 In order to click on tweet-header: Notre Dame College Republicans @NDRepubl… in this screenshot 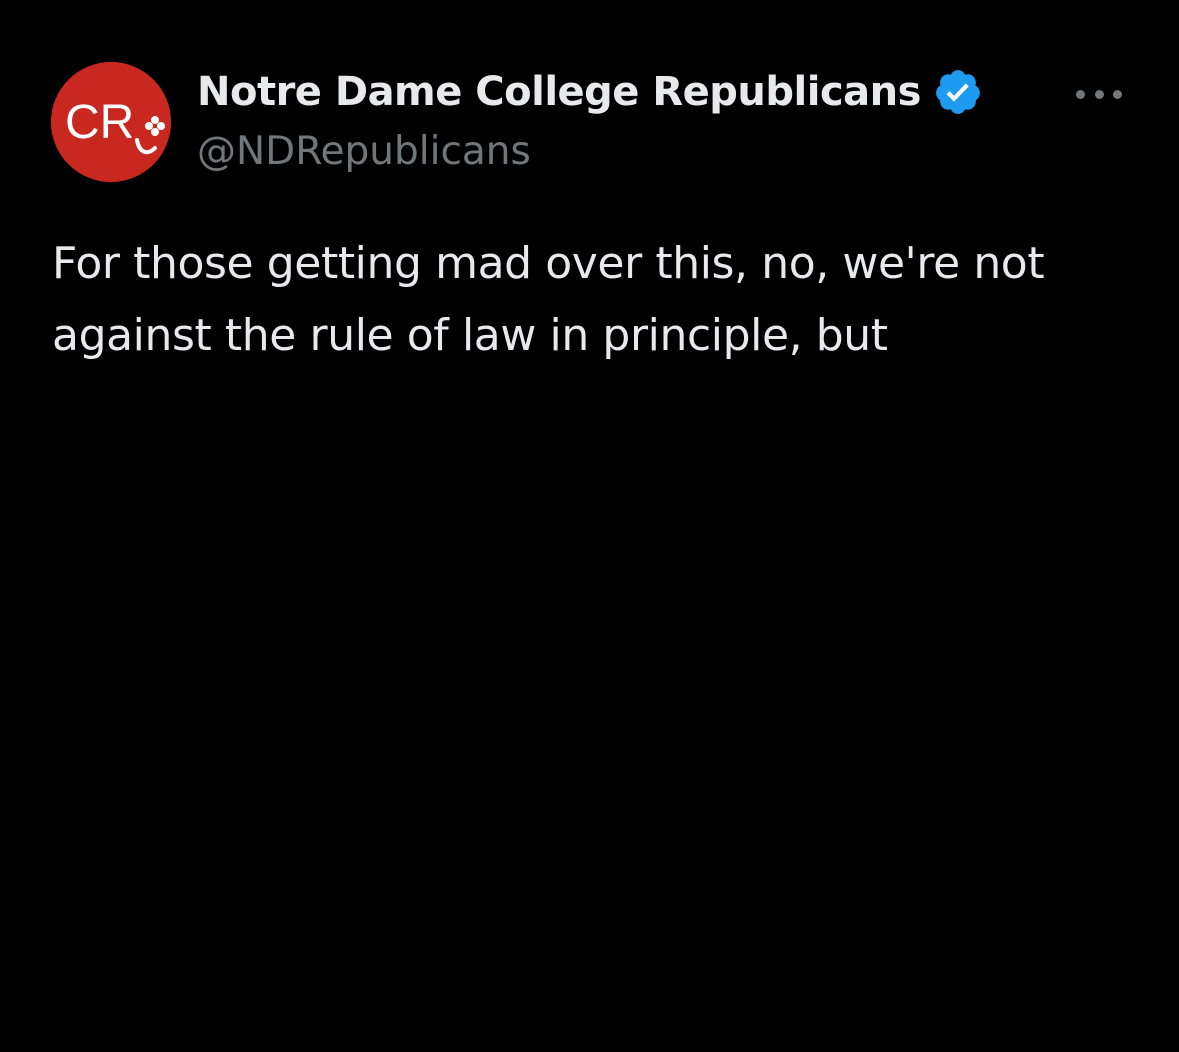, I will do `click(607, 122)`.